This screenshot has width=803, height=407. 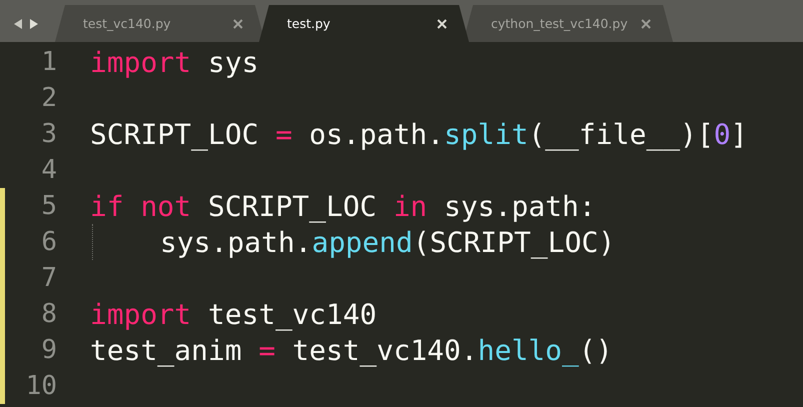 What do you see at coordinates (48, 242) in the screenshot?
I see `line-number: 6` at bounding box center [48, 242].